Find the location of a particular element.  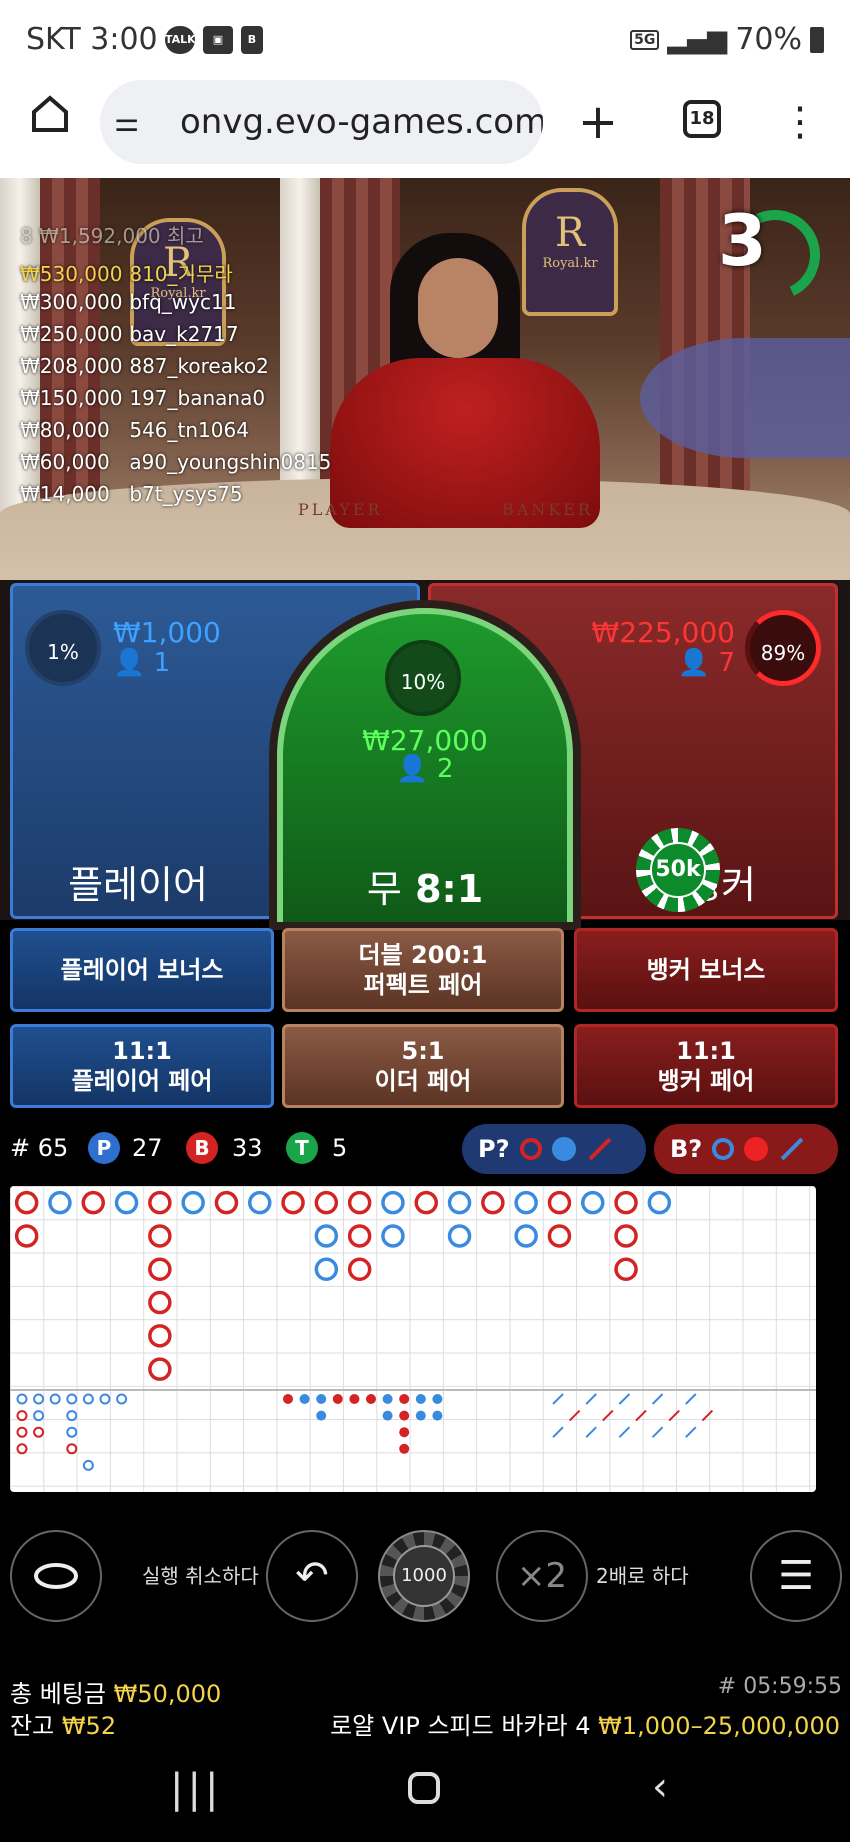

tie-badge: T is located at coordinates (302, 1148).